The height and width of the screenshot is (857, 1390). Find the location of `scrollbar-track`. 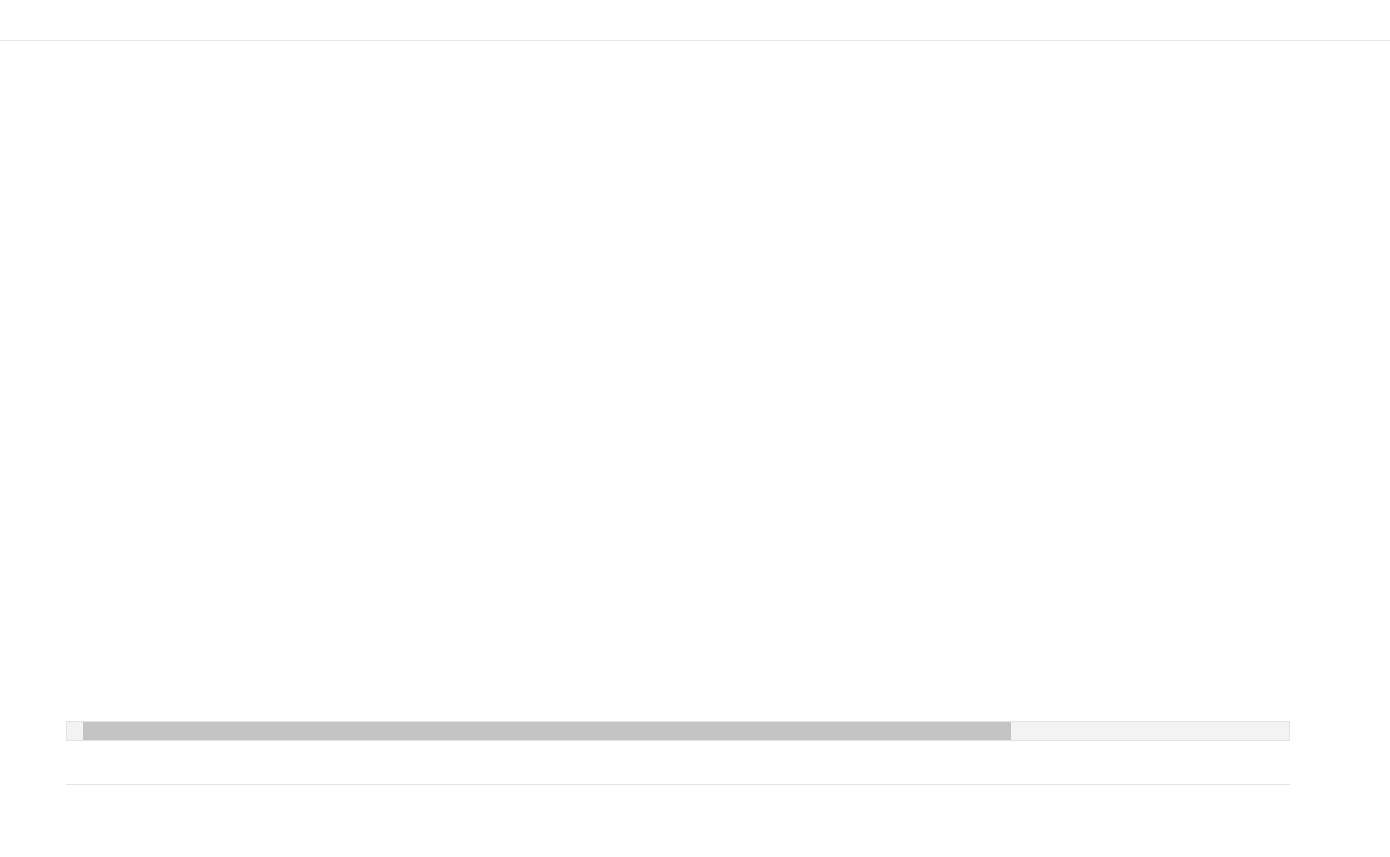

scrollbar-track is located at coordinates (678, 731).